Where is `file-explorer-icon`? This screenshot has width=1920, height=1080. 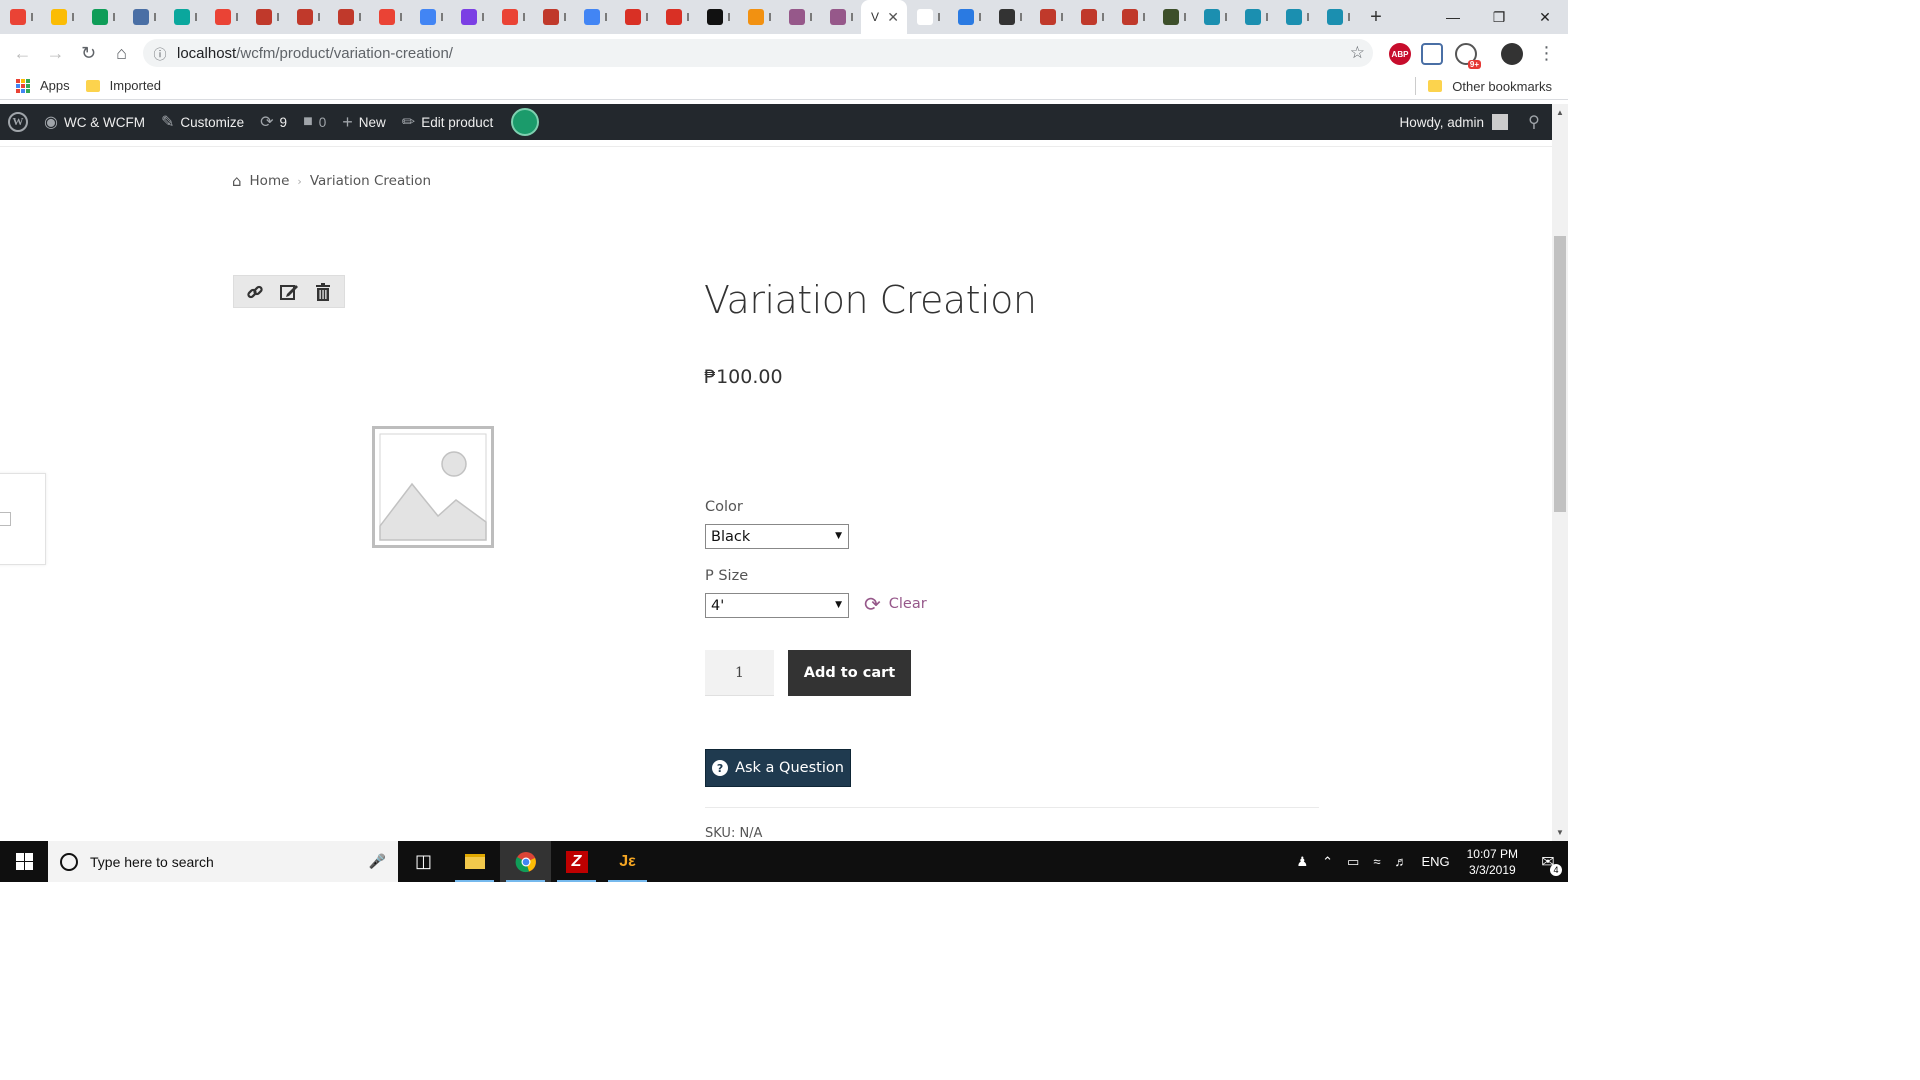
file-explorer-icon is located at coordinates (474, 861).